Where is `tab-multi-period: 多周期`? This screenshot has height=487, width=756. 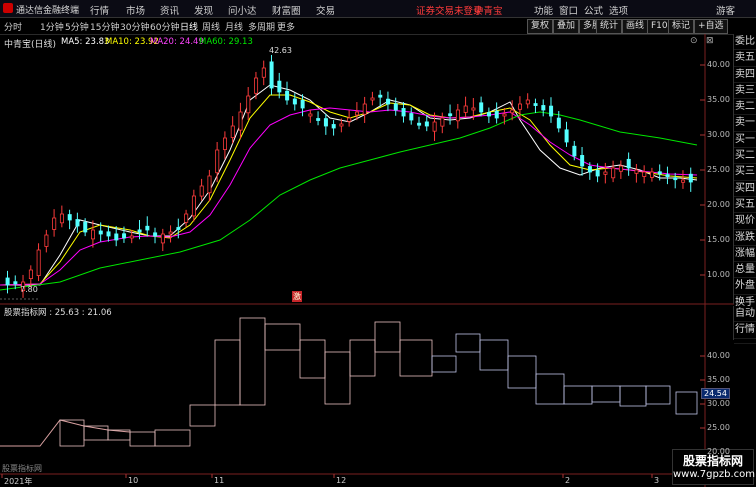
tab-multi-period: 多周期 is located at coordinates (261, 26).